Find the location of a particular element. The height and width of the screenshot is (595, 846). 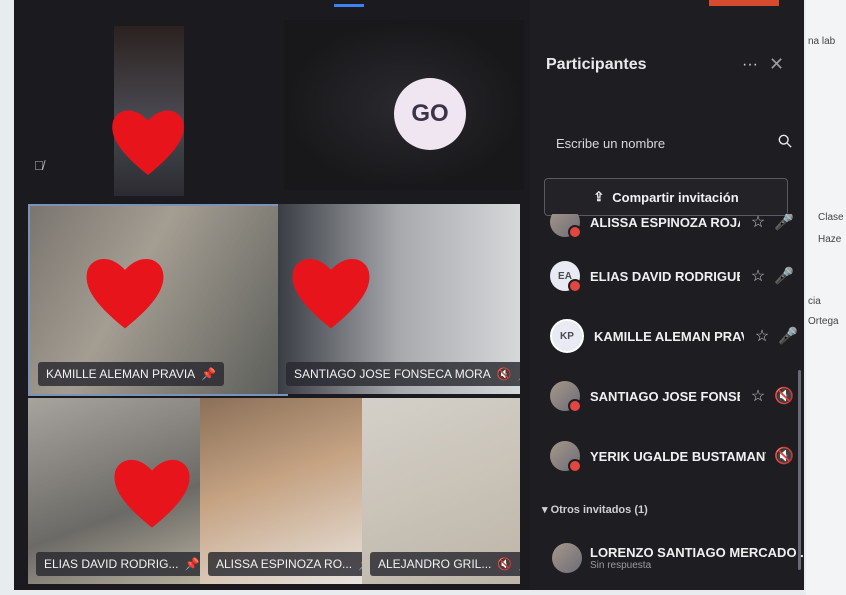

background-text: na lab is located at coordinates (822, 41).